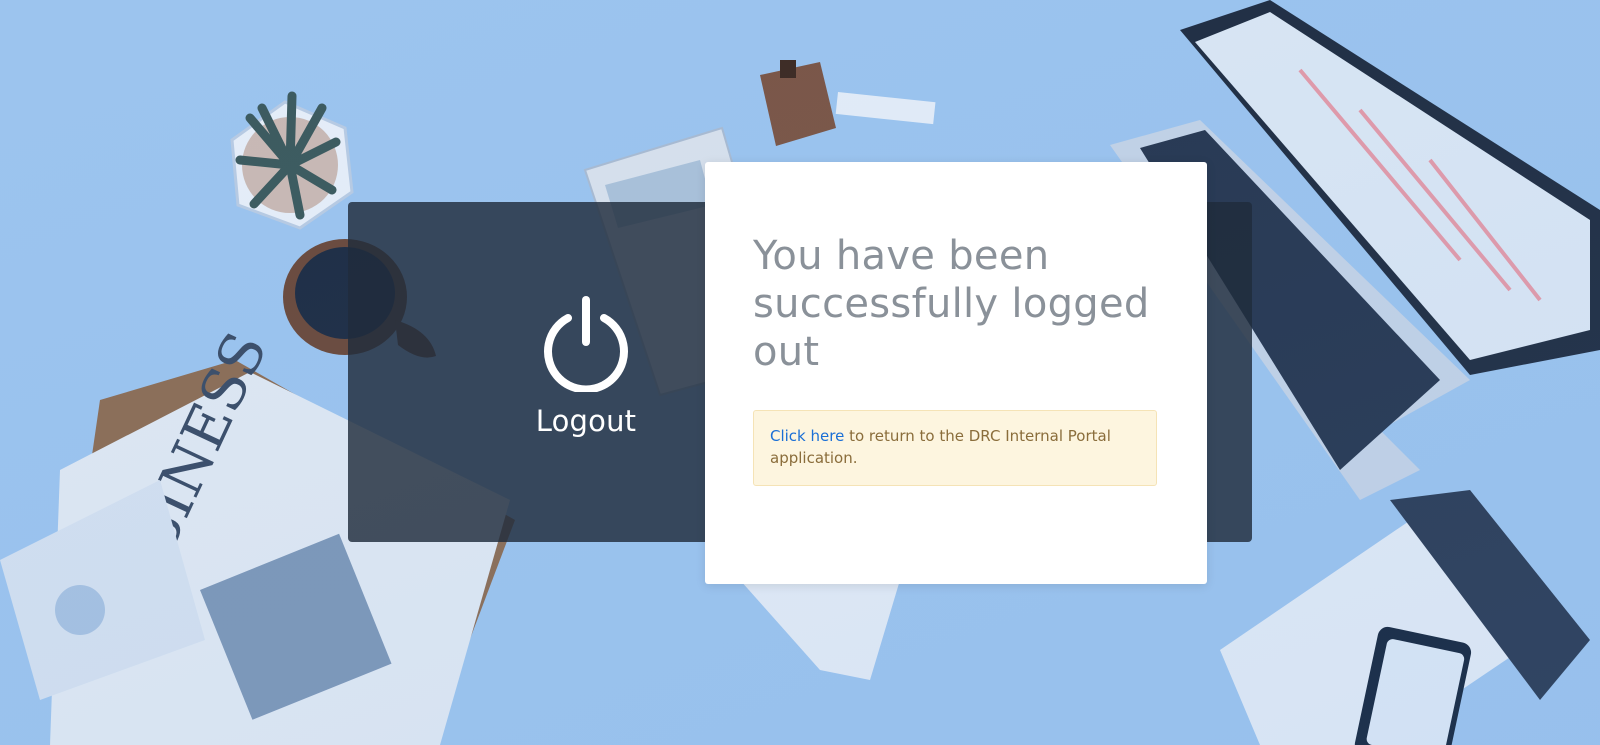  I want to click on page-title: You have been successfully logged out, so click(951, 304).